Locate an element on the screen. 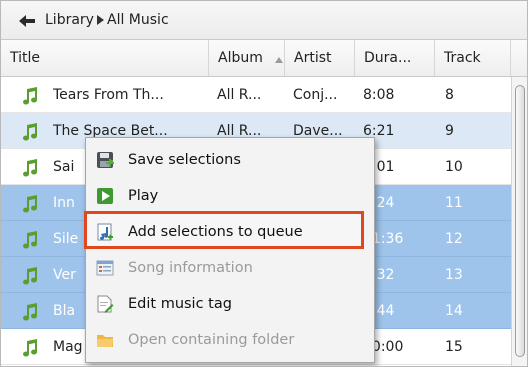  vertical-scrollbar is located at coordinates (519, 221).